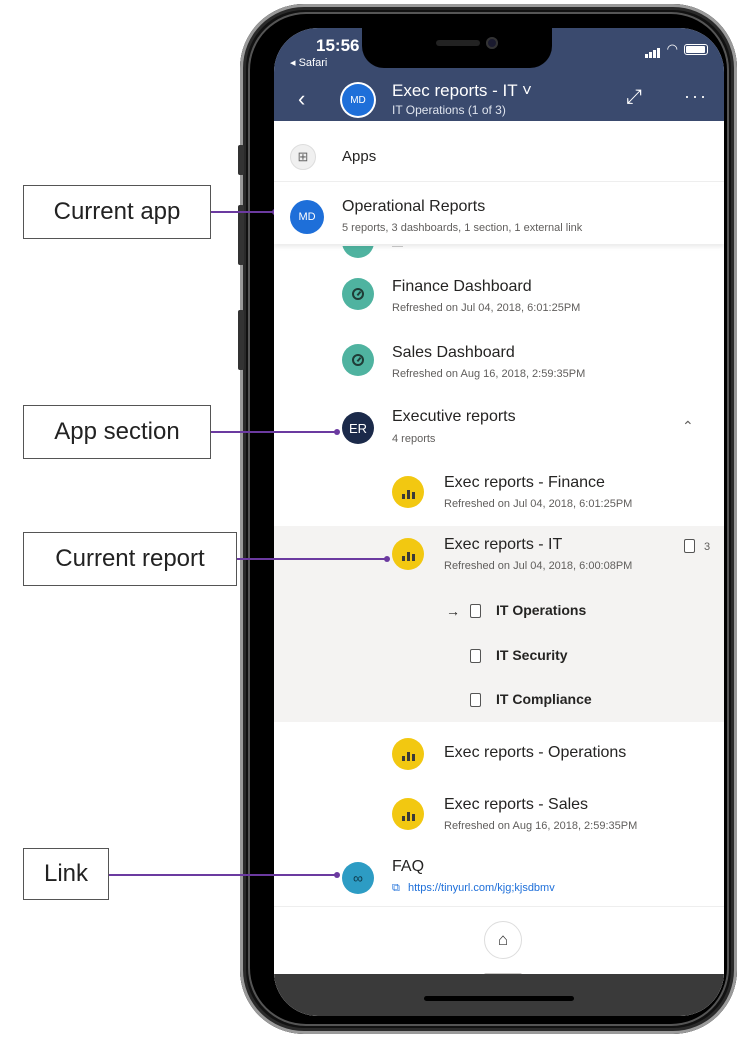 This screenshot has width=739, height=1038. I want to click on scrolled-item-text: —, so click(397, 249).